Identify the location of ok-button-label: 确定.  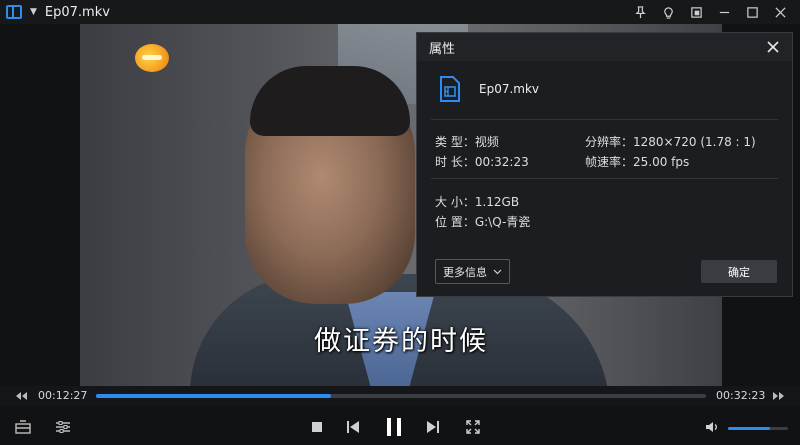
(739, 272).